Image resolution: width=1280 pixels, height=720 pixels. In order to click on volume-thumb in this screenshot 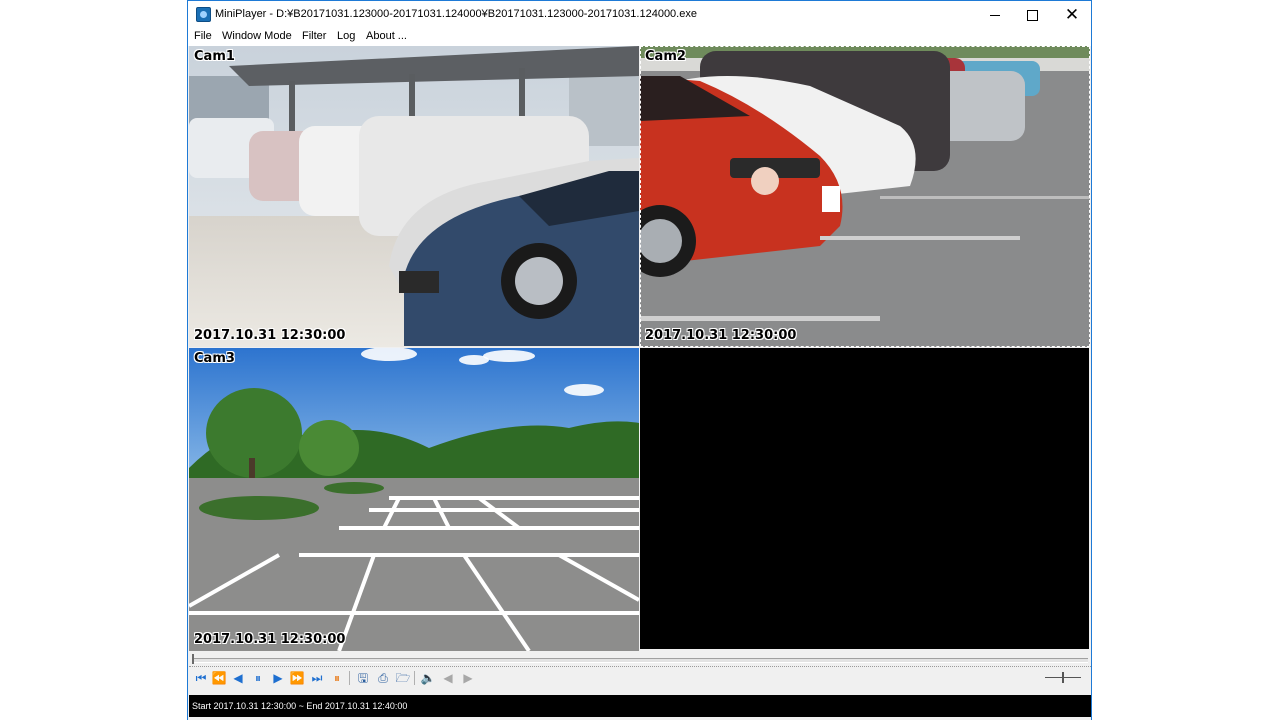, I will do `click(1063, 677)`.